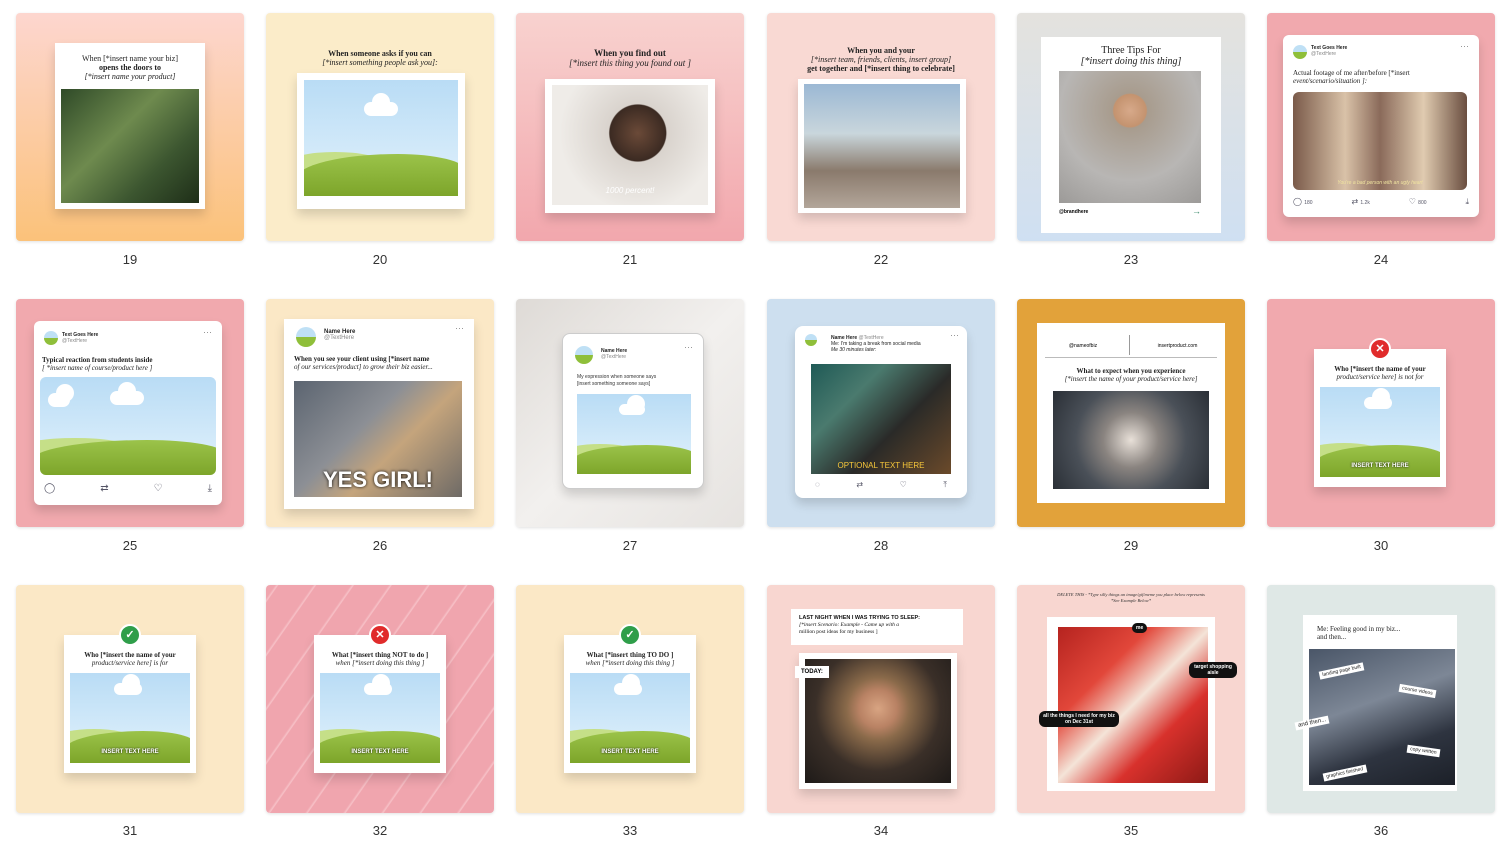  Describe the element at coordinates (1380, 141) in the screenshot. I see `gif-image: You're a bad person with an ugly heart` at that location.